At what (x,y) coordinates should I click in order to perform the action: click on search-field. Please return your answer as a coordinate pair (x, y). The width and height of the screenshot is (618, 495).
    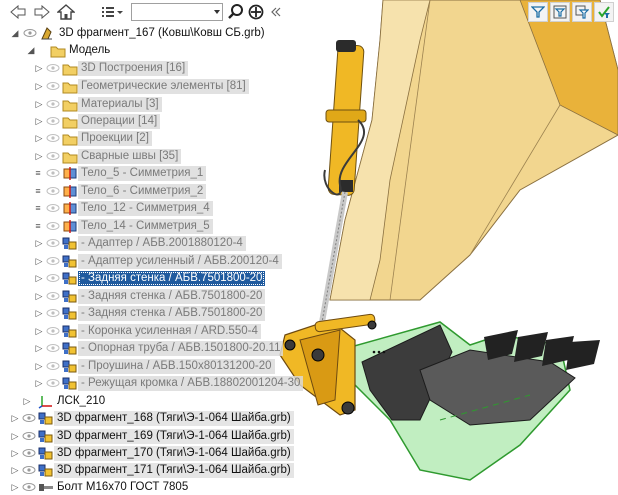
    Looking at the image, I should click on (177, 12).